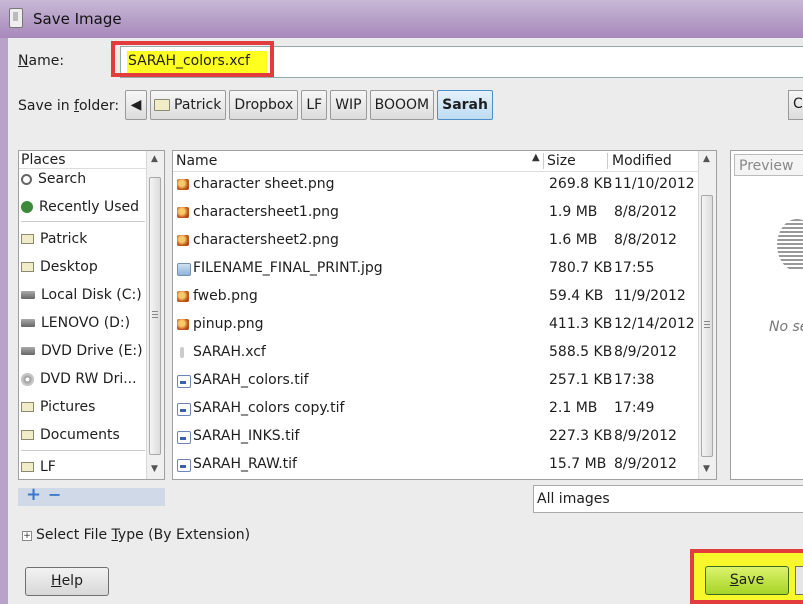 The image size is (803, 604). I want to click on table-row: charactersheet1.png 1.9 MB 8/8/2012, so click(435, 213).